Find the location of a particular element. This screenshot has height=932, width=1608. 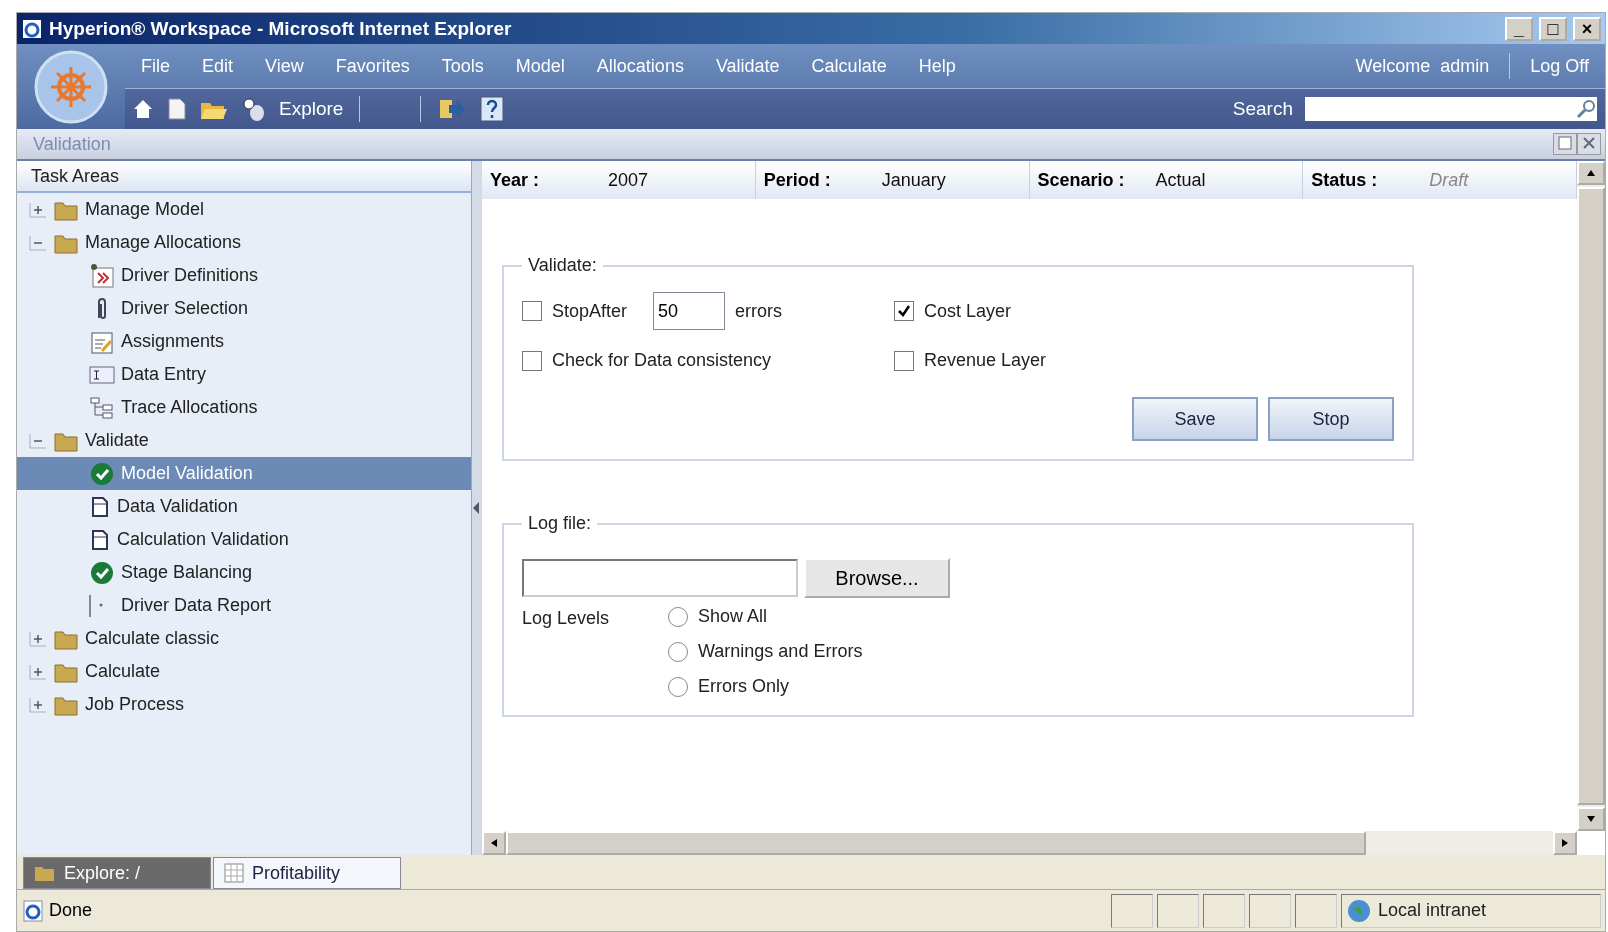

stop-button: Stop is located at coordinates (1331, 419).